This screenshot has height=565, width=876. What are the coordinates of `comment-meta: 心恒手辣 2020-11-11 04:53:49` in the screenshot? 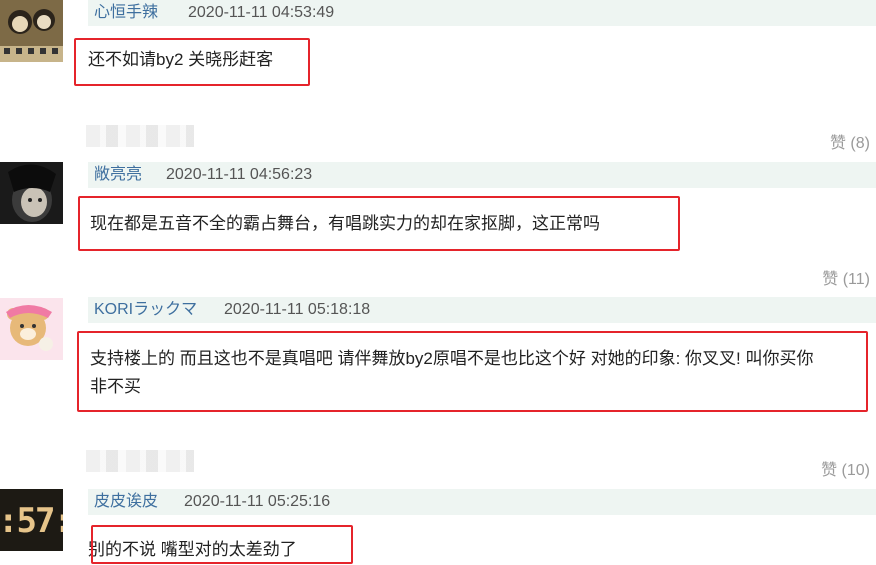 It's located at (482, 13).